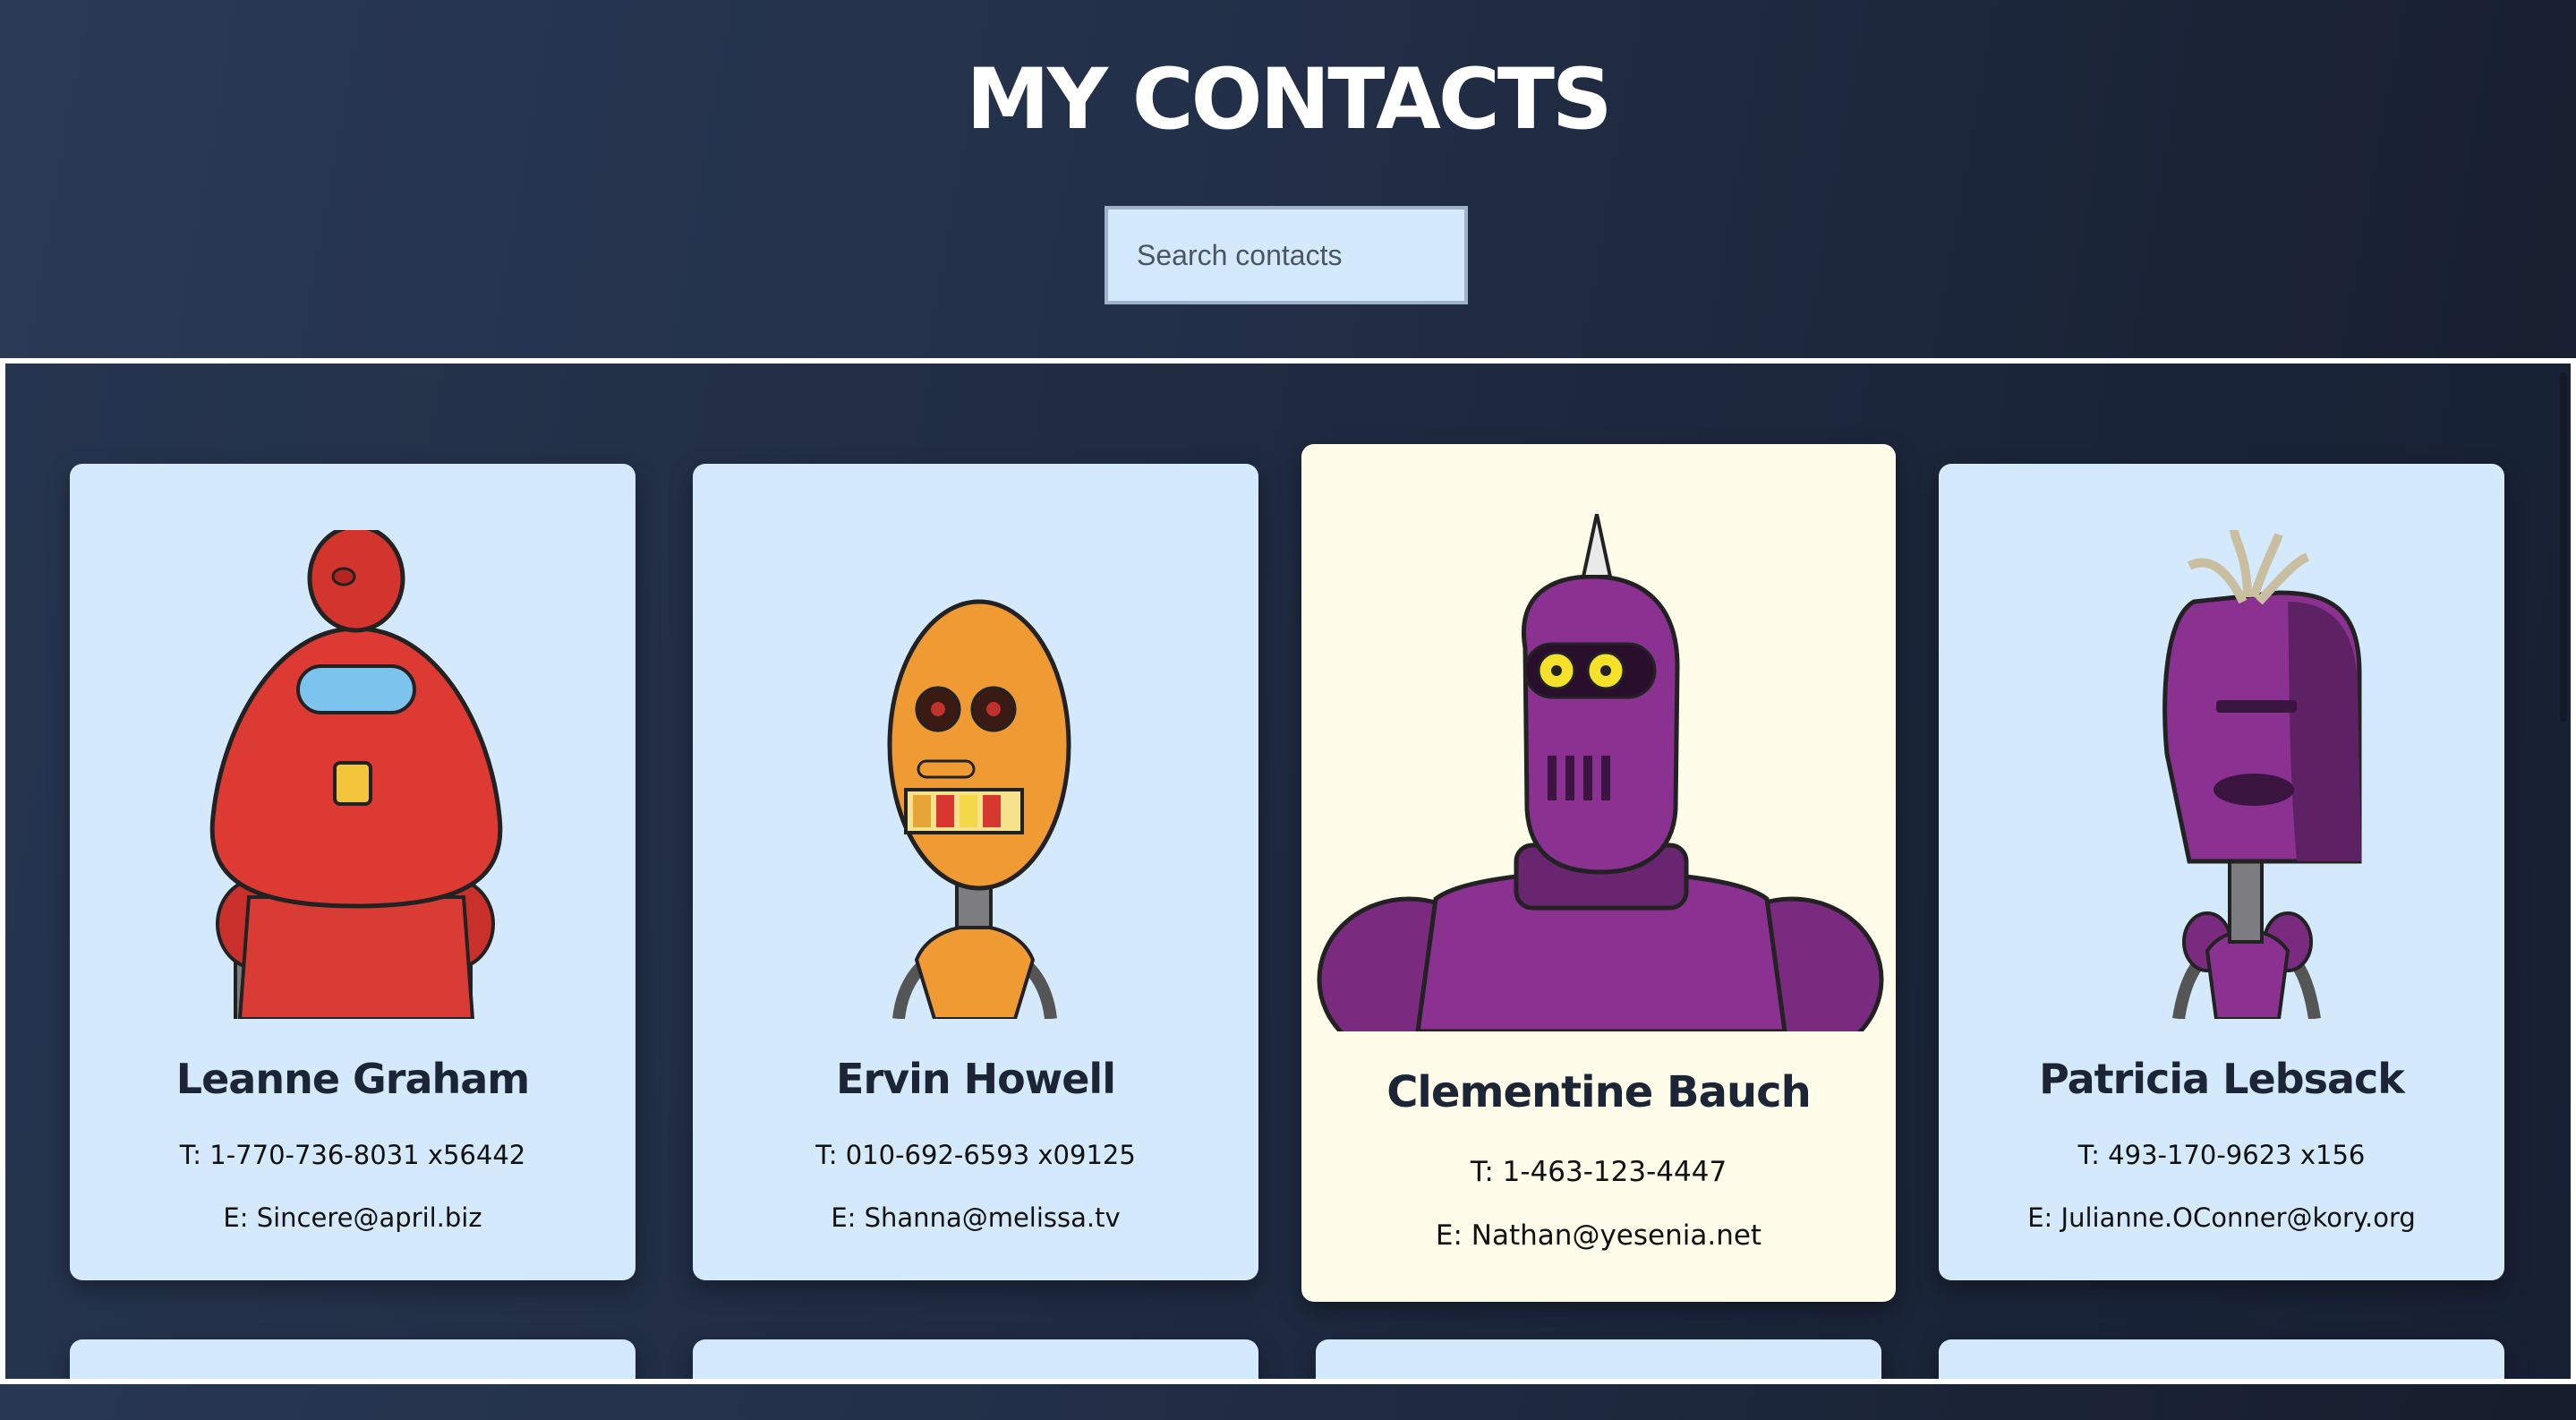  I want to click on contact-name: Ervin Howell, so click(976, 1079).